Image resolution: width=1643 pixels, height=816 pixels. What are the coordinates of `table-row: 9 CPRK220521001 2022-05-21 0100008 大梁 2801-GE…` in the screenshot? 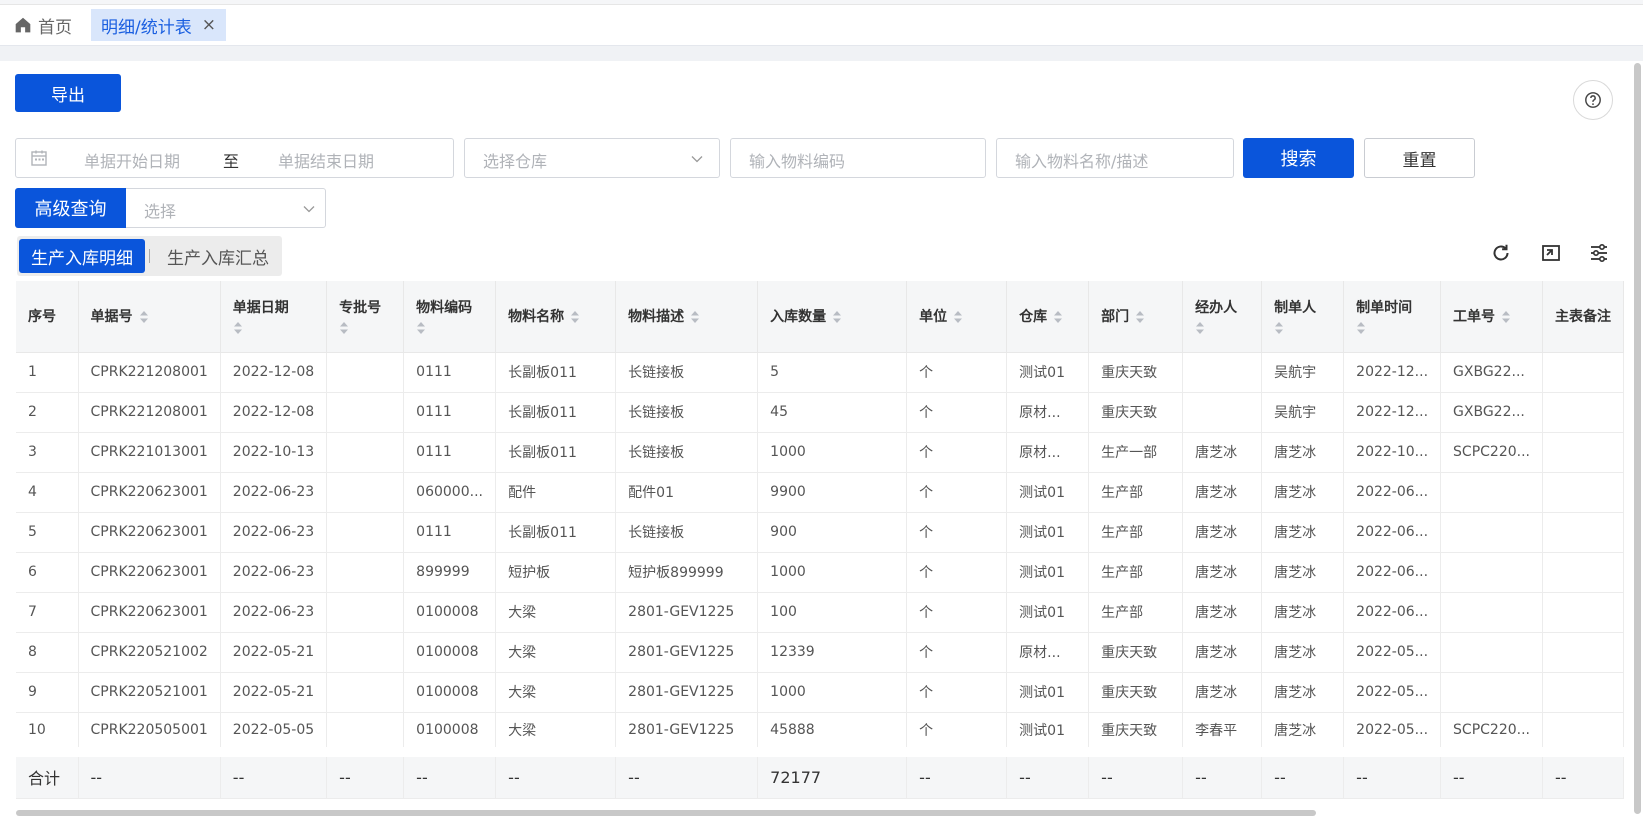 It's located at (820, 692).